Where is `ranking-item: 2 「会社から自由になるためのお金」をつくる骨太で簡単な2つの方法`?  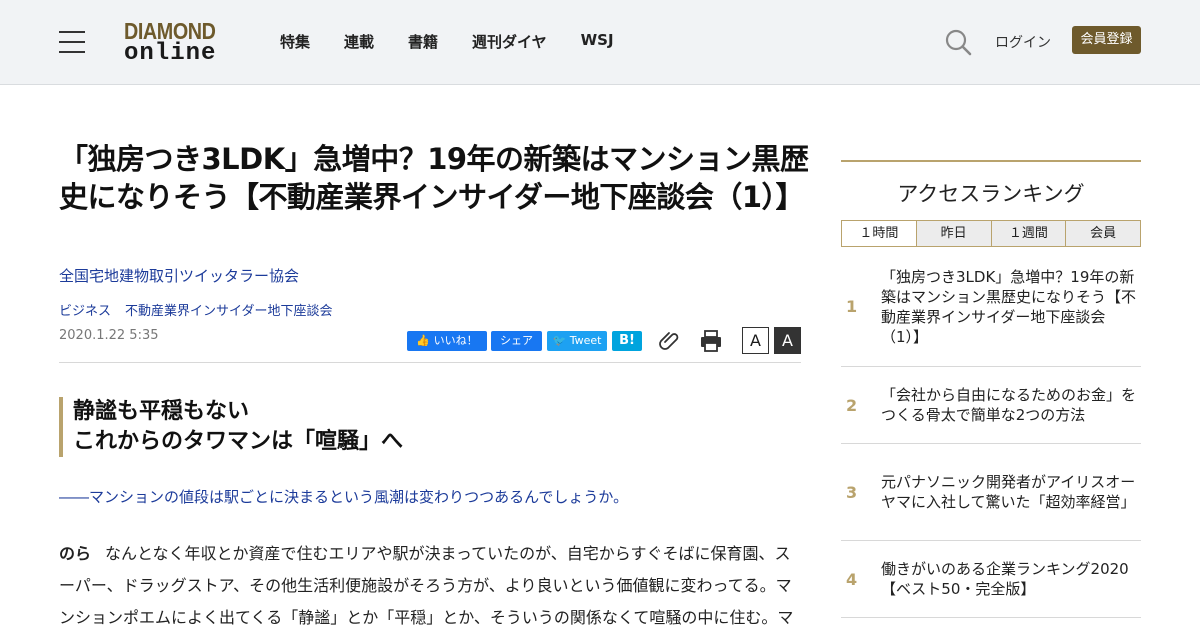 ranking-item: 2 「会社から自由になるためのお金」をつくる骨太で簡単な2つの方法 is located at coordinates (991, 405).